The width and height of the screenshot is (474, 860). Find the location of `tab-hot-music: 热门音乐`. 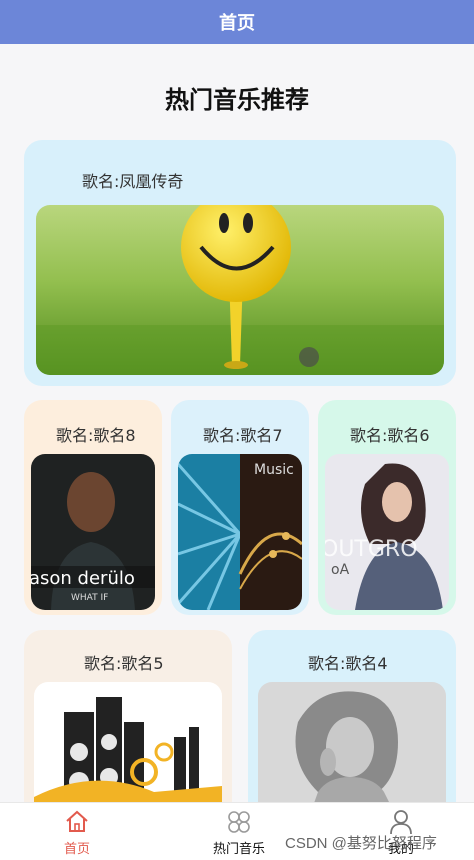

tab-hot-music: 热门音乐 is located at coordinates (239, 833).